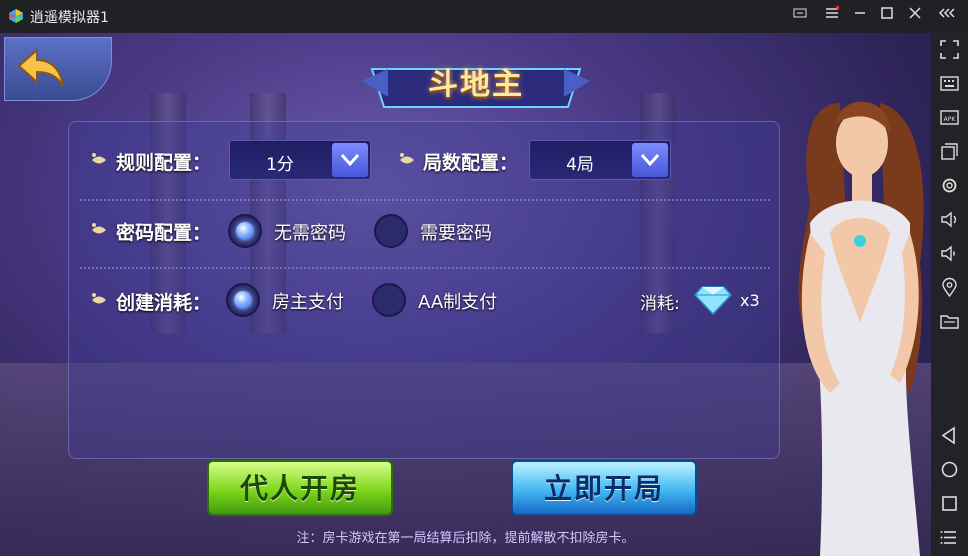 This screenshot has width=968, height=556. I want to click on emulator-sidebar: APK, so click(949, 294).